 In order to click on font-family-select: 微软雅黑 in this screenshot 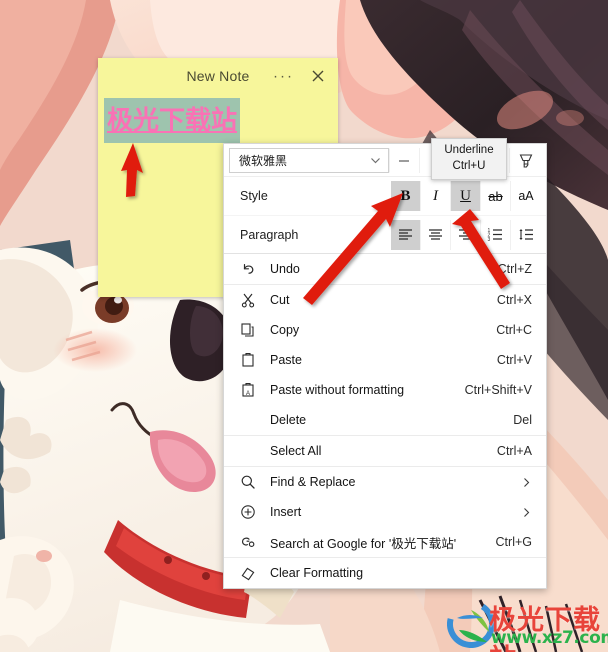, I will do `click(309, 160)`.